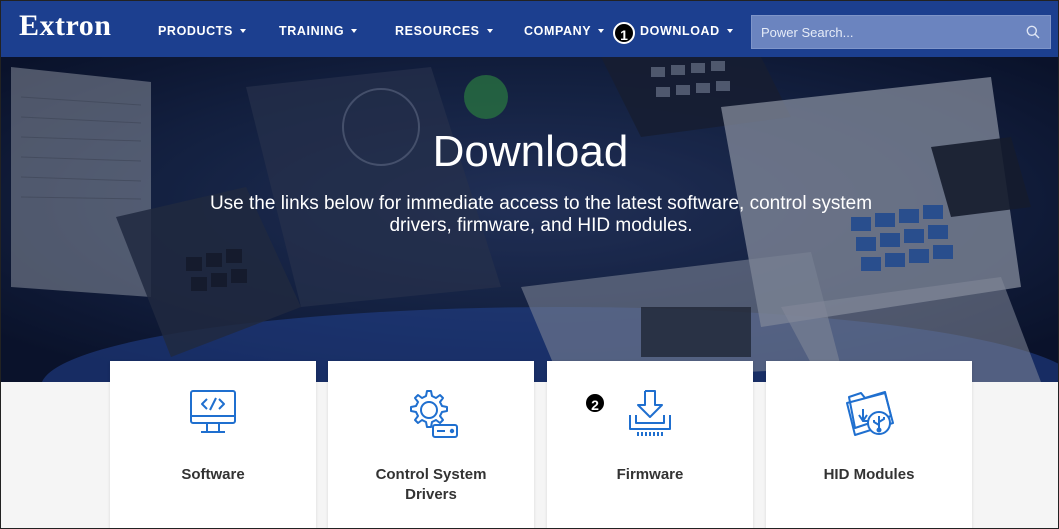  I want to click on nav-company-label: COMPANY, so click(558, 31).